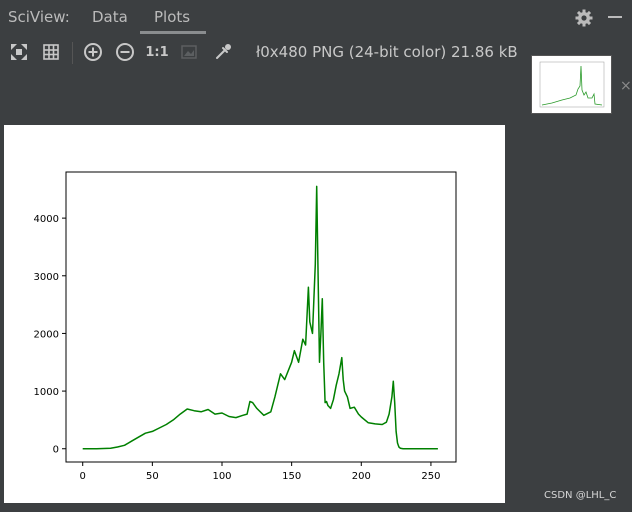  I want to click on close-icon: ×, so click(626, 86).